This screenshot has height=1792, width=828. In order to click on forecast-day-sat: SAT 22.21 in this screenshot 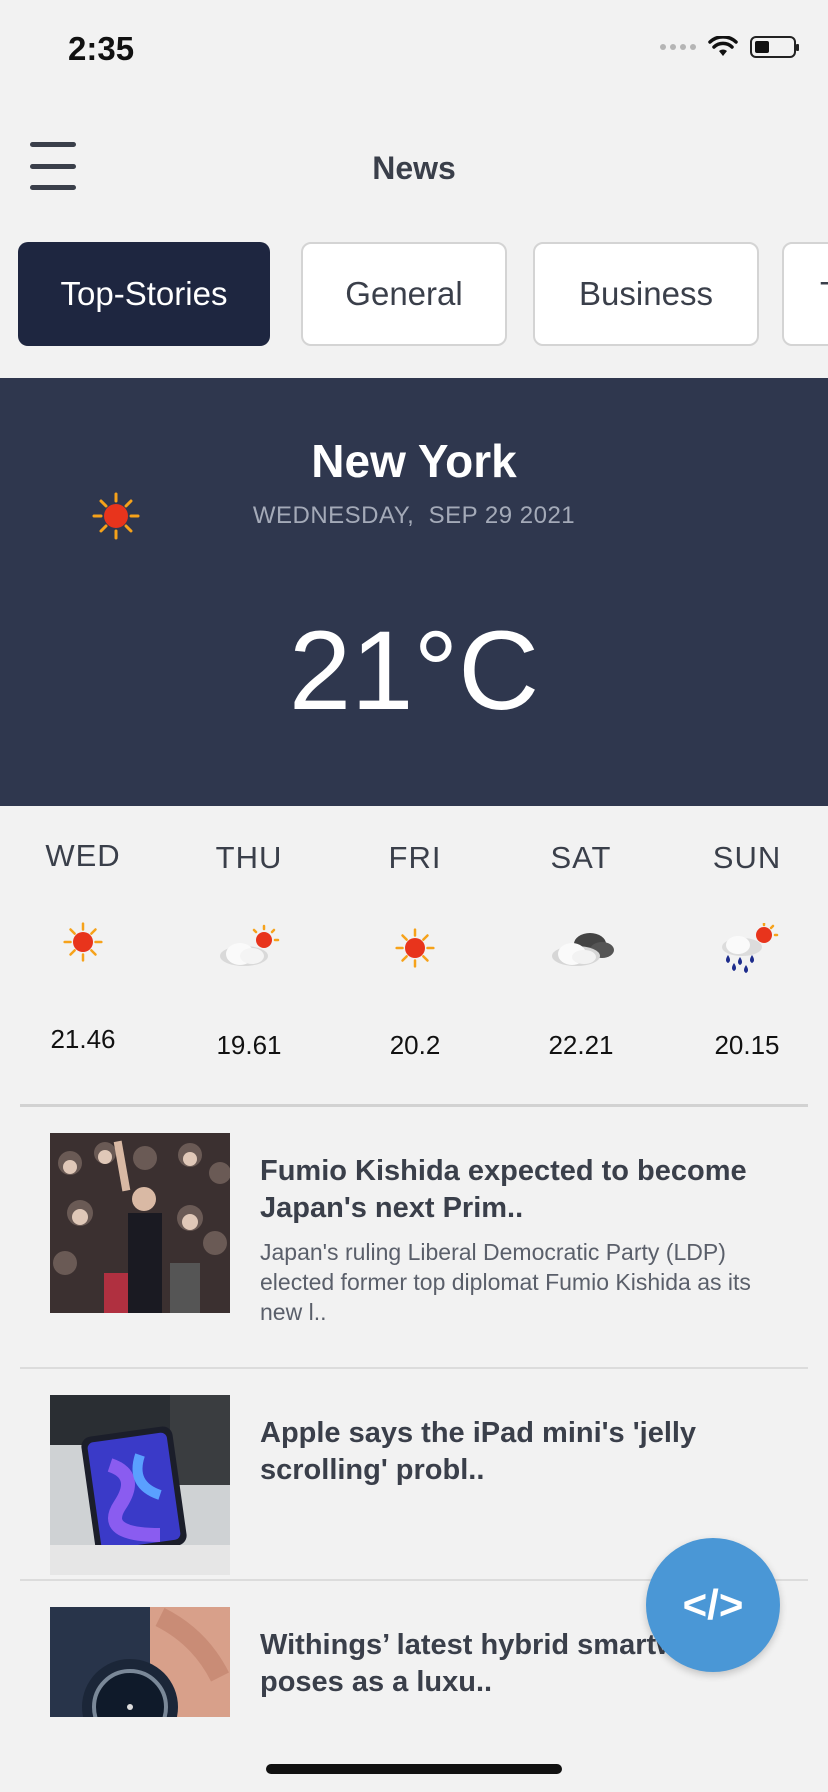, I will do `click(581, 951)`.